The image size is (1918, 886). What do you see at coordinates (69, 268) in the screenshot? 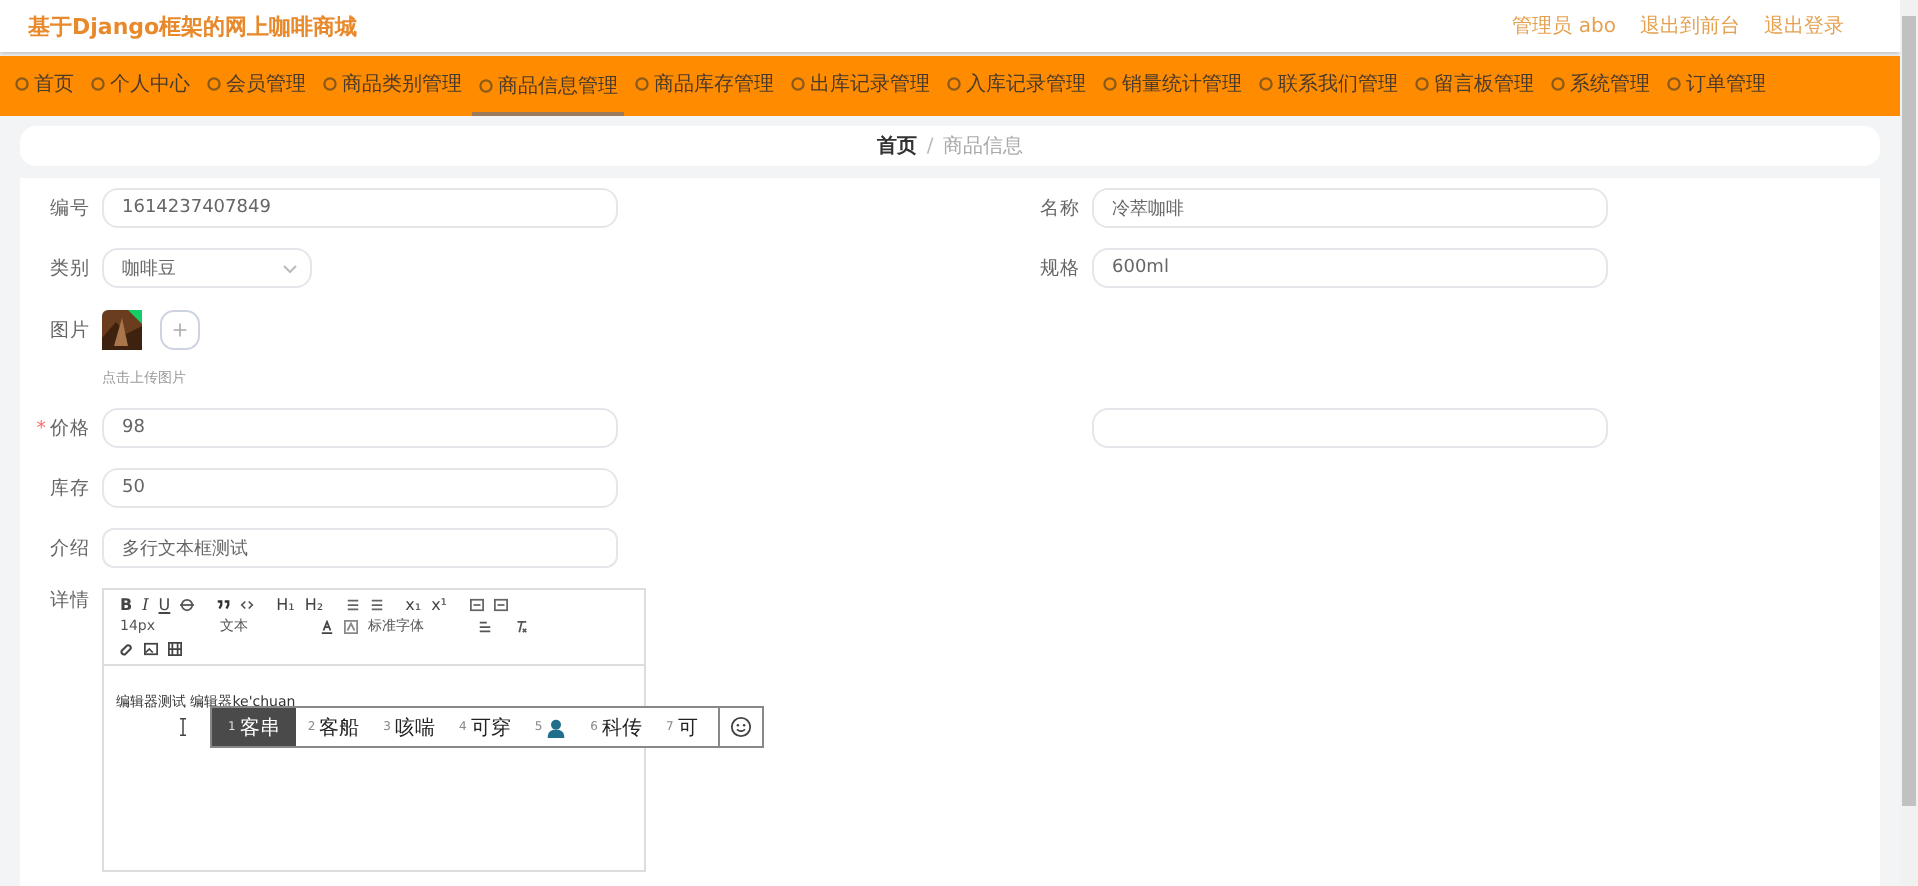
I see `field-label: 类别` at bounding box center [69, 268].